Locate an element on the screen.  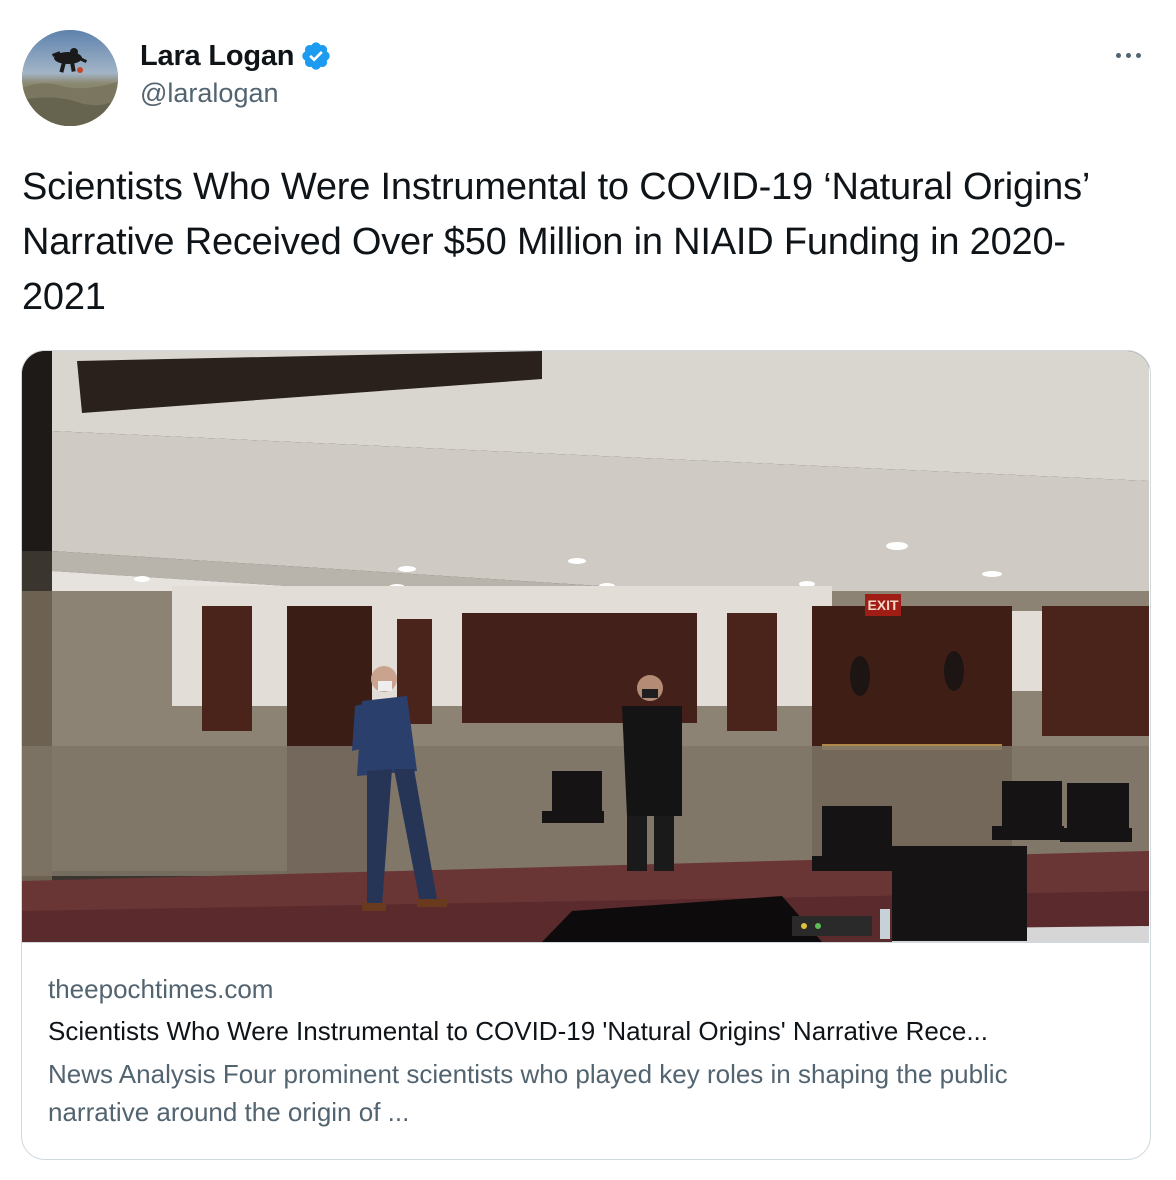
skydiver-photo-avatar is located at coordinates (70, 78).